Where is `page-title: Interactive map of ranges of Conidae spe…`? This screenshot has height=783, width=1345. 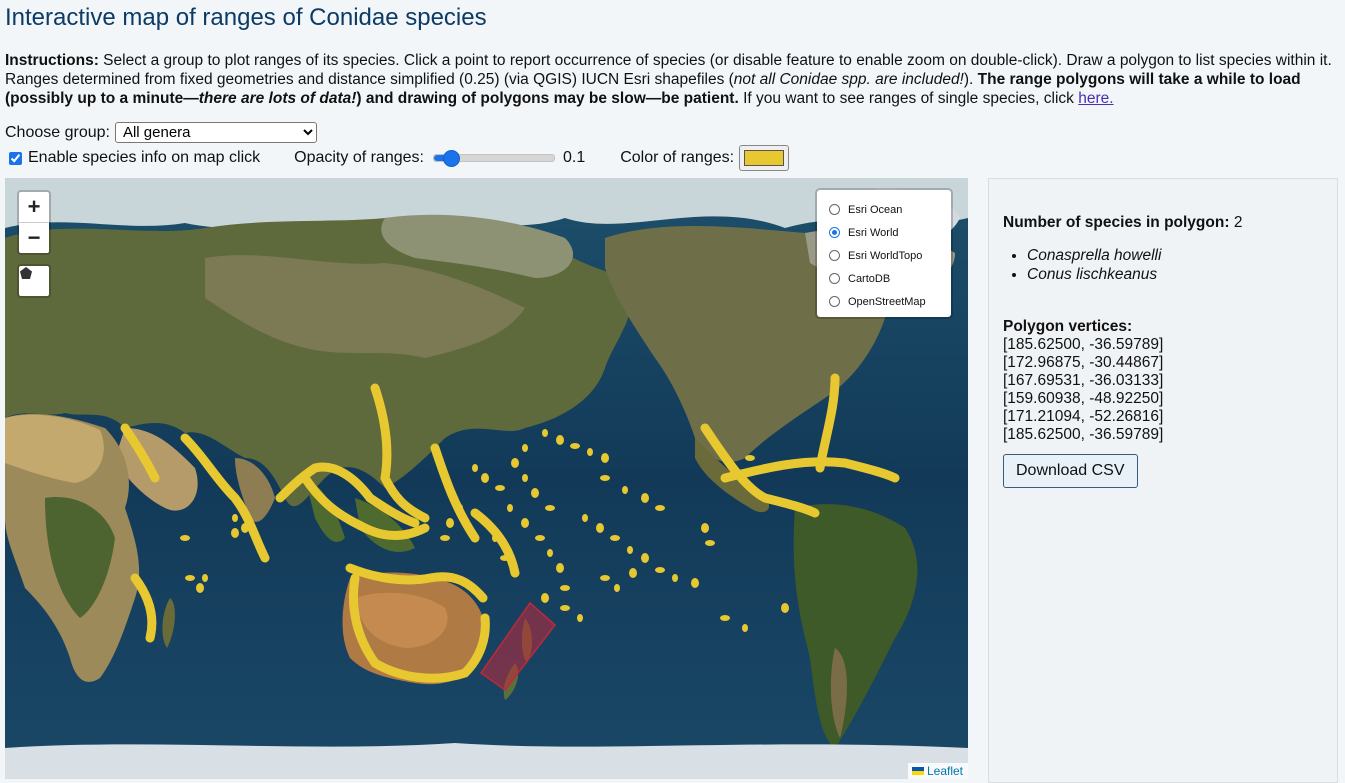 page-title: Interactive map of ranges of Conidae spe… is located at coordinates (246, 17).